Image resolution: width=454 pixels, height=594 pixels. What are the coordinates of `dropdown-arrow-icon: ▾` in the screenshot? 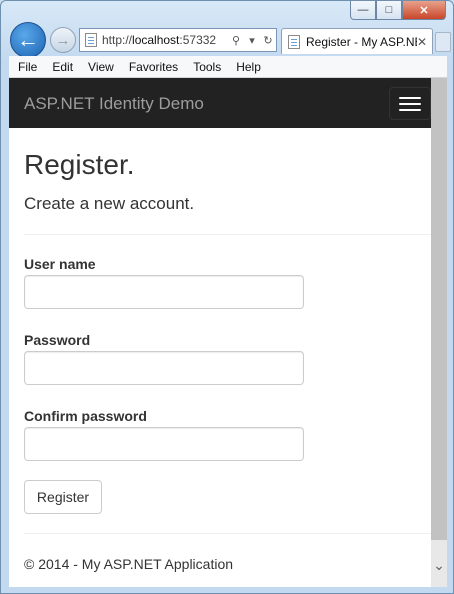 It's located at (252, 40).